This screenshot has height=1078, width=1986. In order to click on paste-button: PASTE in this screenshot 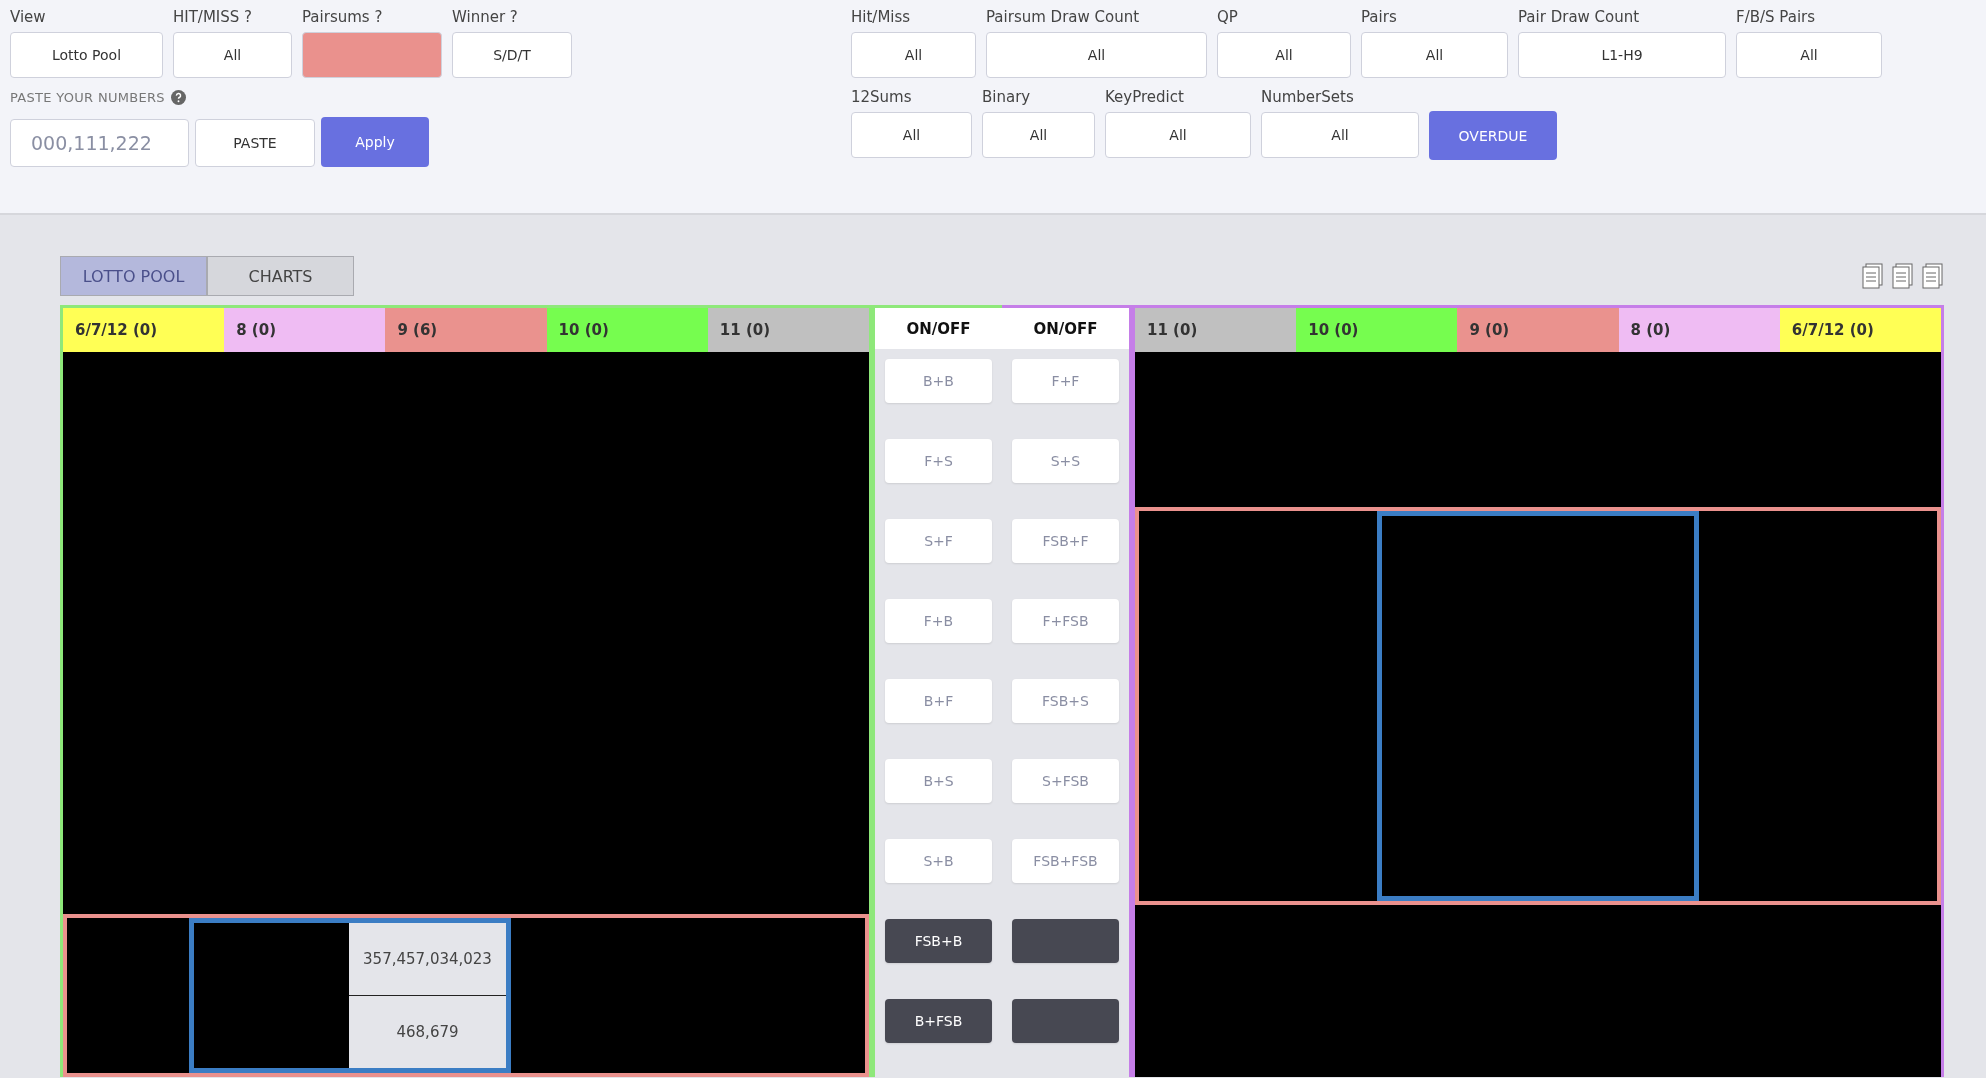, I will do `click(255, 143)`.